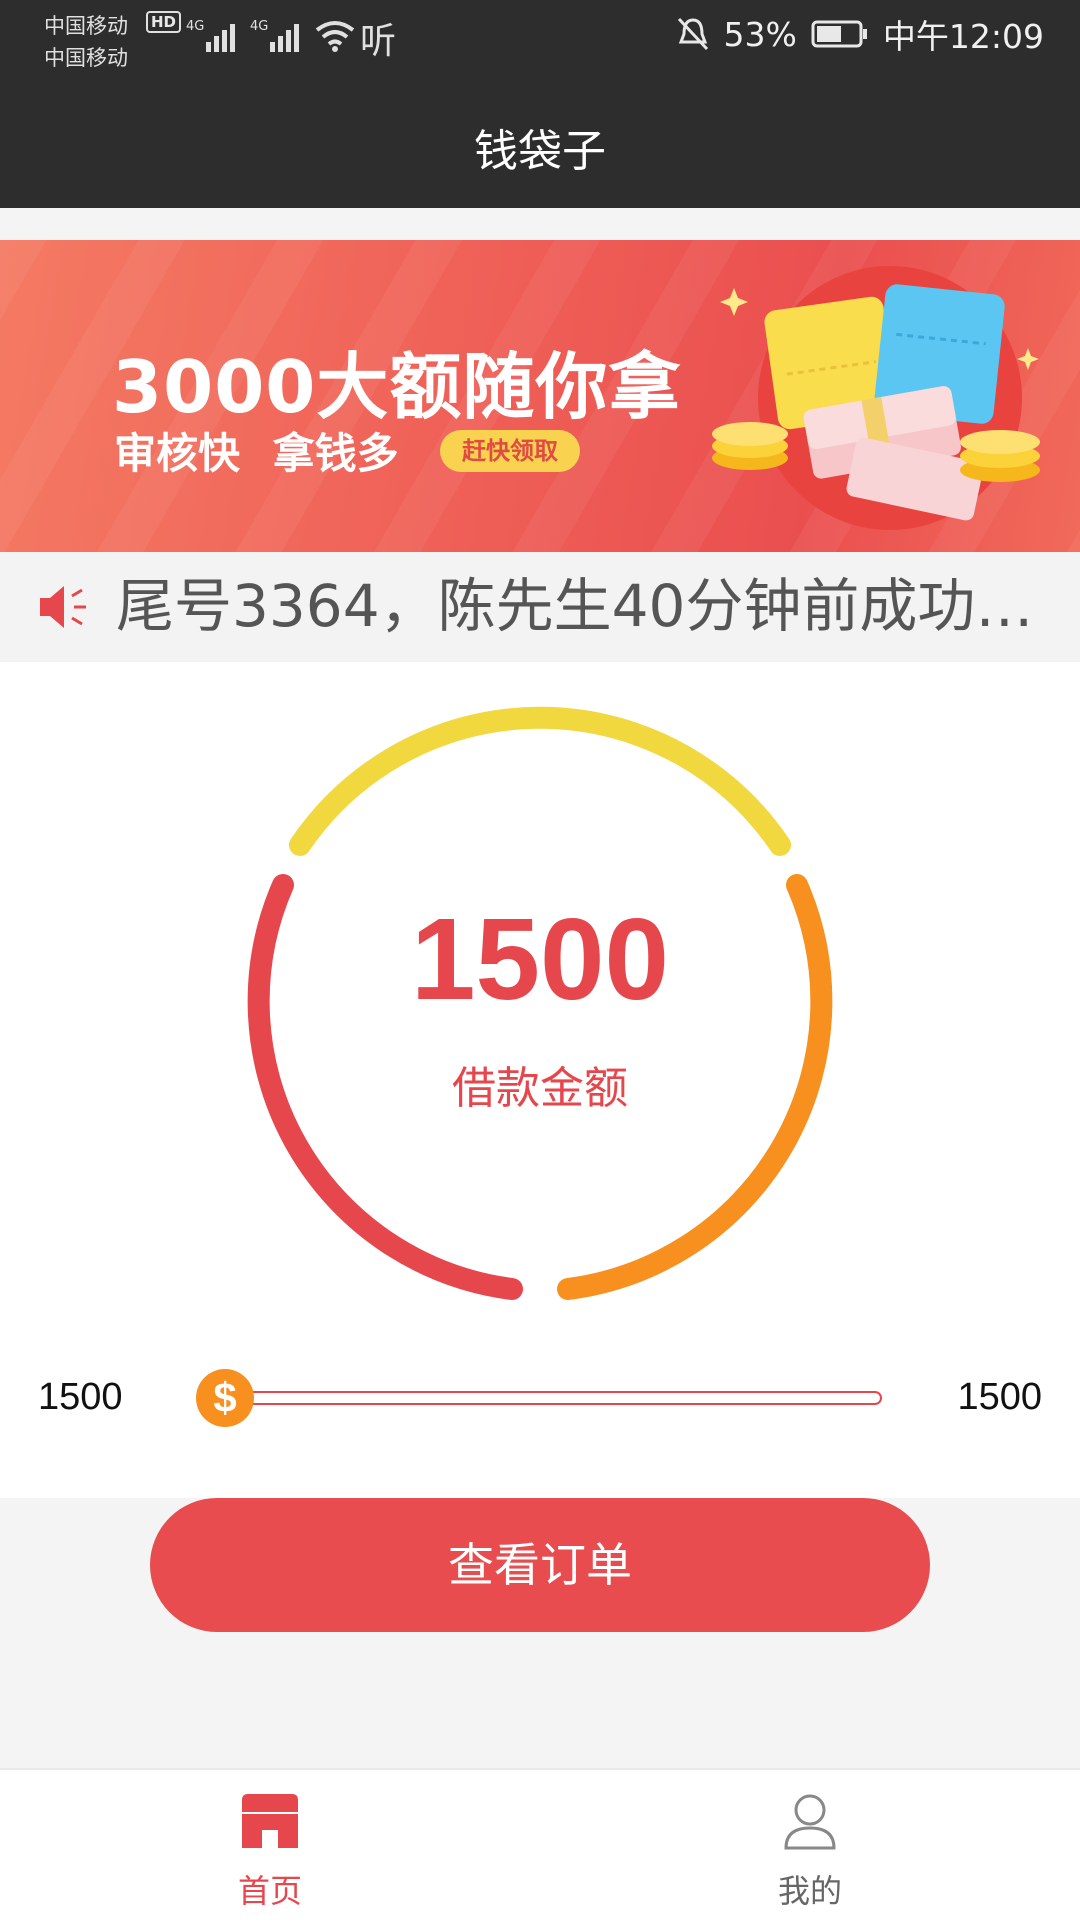 The width and height of the screenshot is (1080, 1922). Describe the element at coordinates (839, 34) in the screenshot. I see `battery-icon` at that location.